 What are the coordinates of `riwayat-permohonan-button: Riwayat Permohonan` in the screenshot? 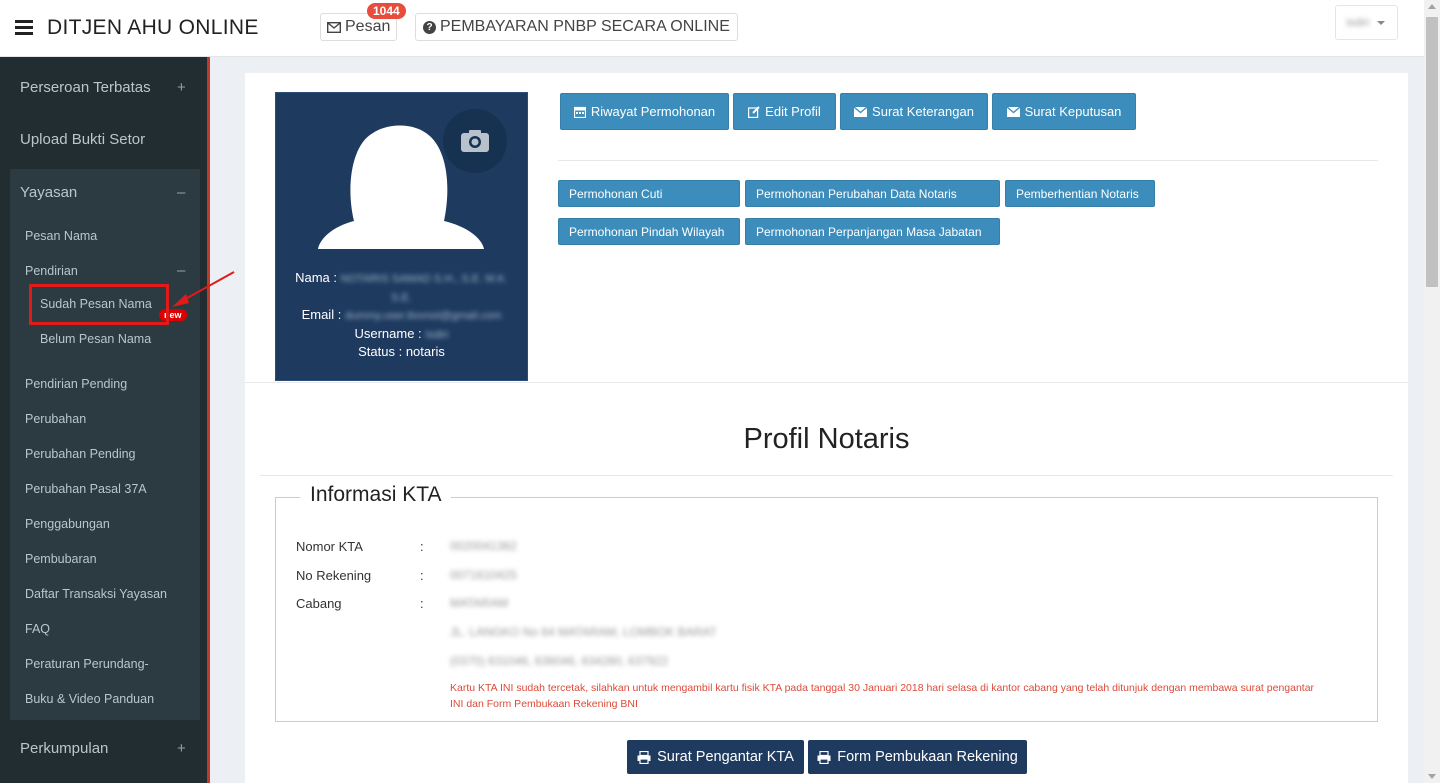 It's located at (644, 111).